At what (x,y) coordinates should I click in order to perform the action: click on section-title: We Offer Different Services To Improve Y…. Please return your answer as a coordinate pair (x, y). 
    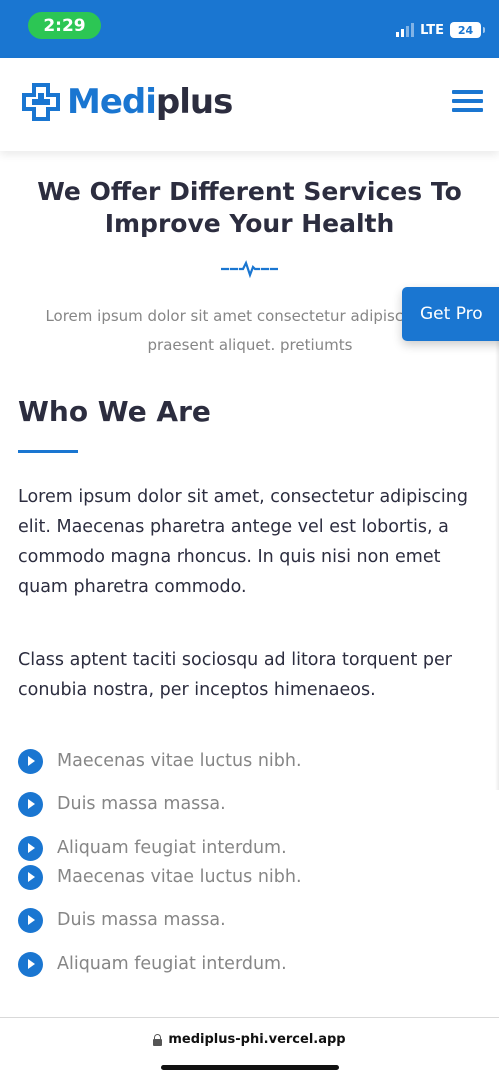
    Looking at the image, I should click on (249, 207).